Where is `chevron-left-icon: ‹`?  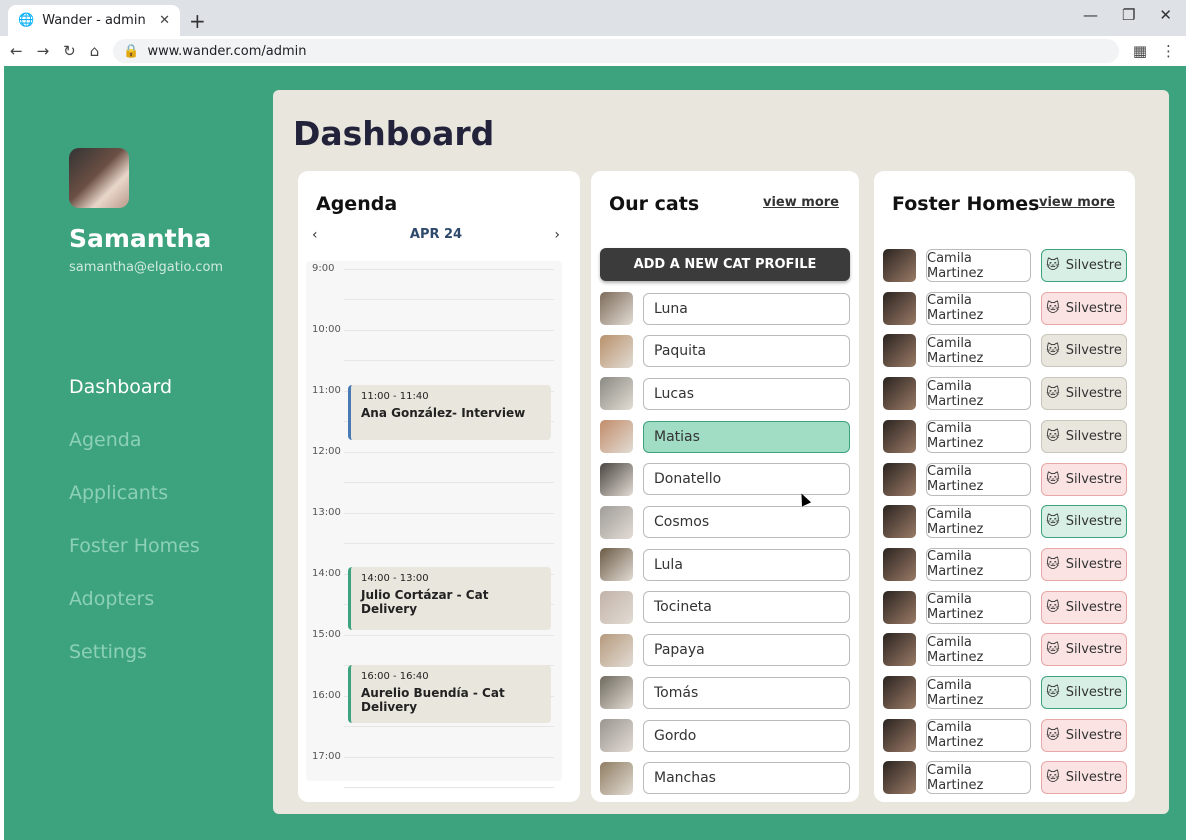
chevron-left-icon: ‹ is located at coordinates (315, 235).